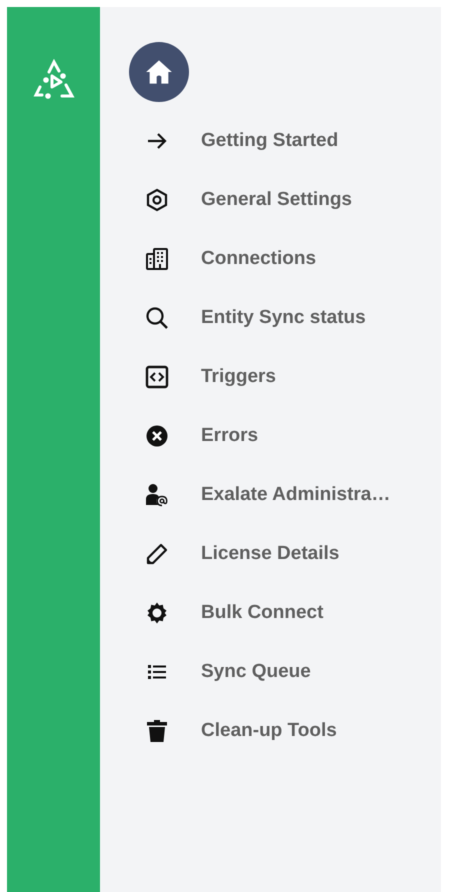  What do you see at coordinates (269, 731) in the screenshot?
I see `menu-item: Clean-up Tools` at bounding box center [269, 731].